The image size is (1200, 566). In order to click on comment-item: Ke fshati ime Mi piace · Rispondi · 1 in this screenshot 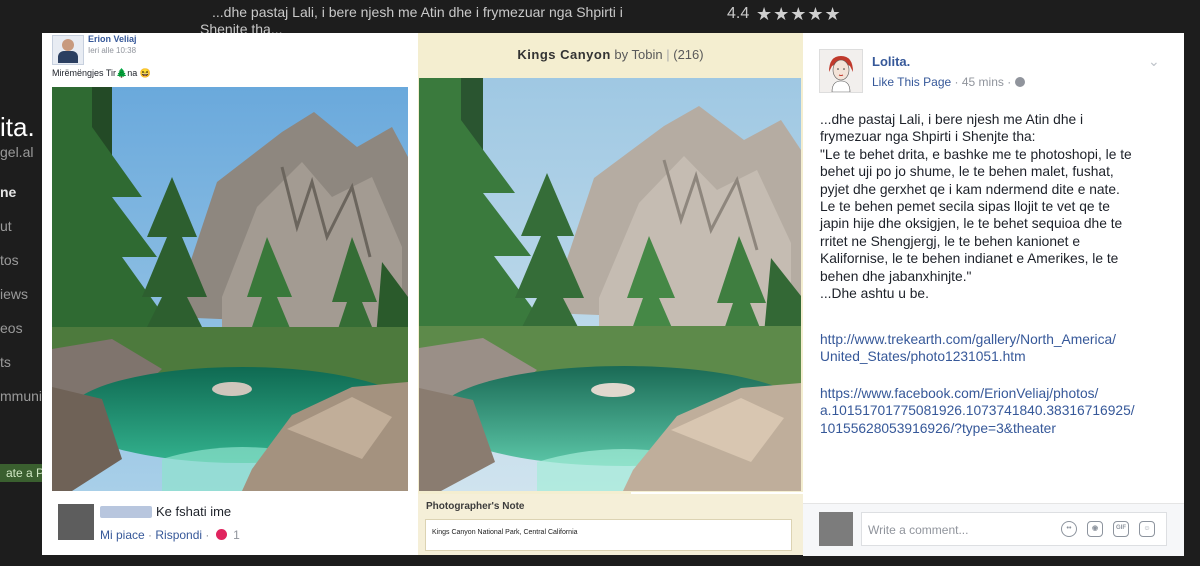, I will do `click(231, 527)`.